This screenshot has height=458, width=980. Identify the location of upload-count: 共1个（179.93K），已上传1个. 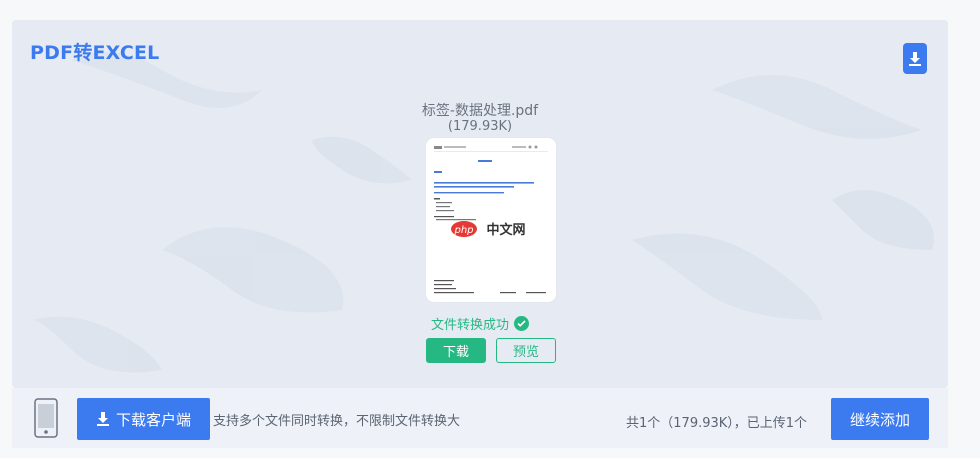
(717, 423).